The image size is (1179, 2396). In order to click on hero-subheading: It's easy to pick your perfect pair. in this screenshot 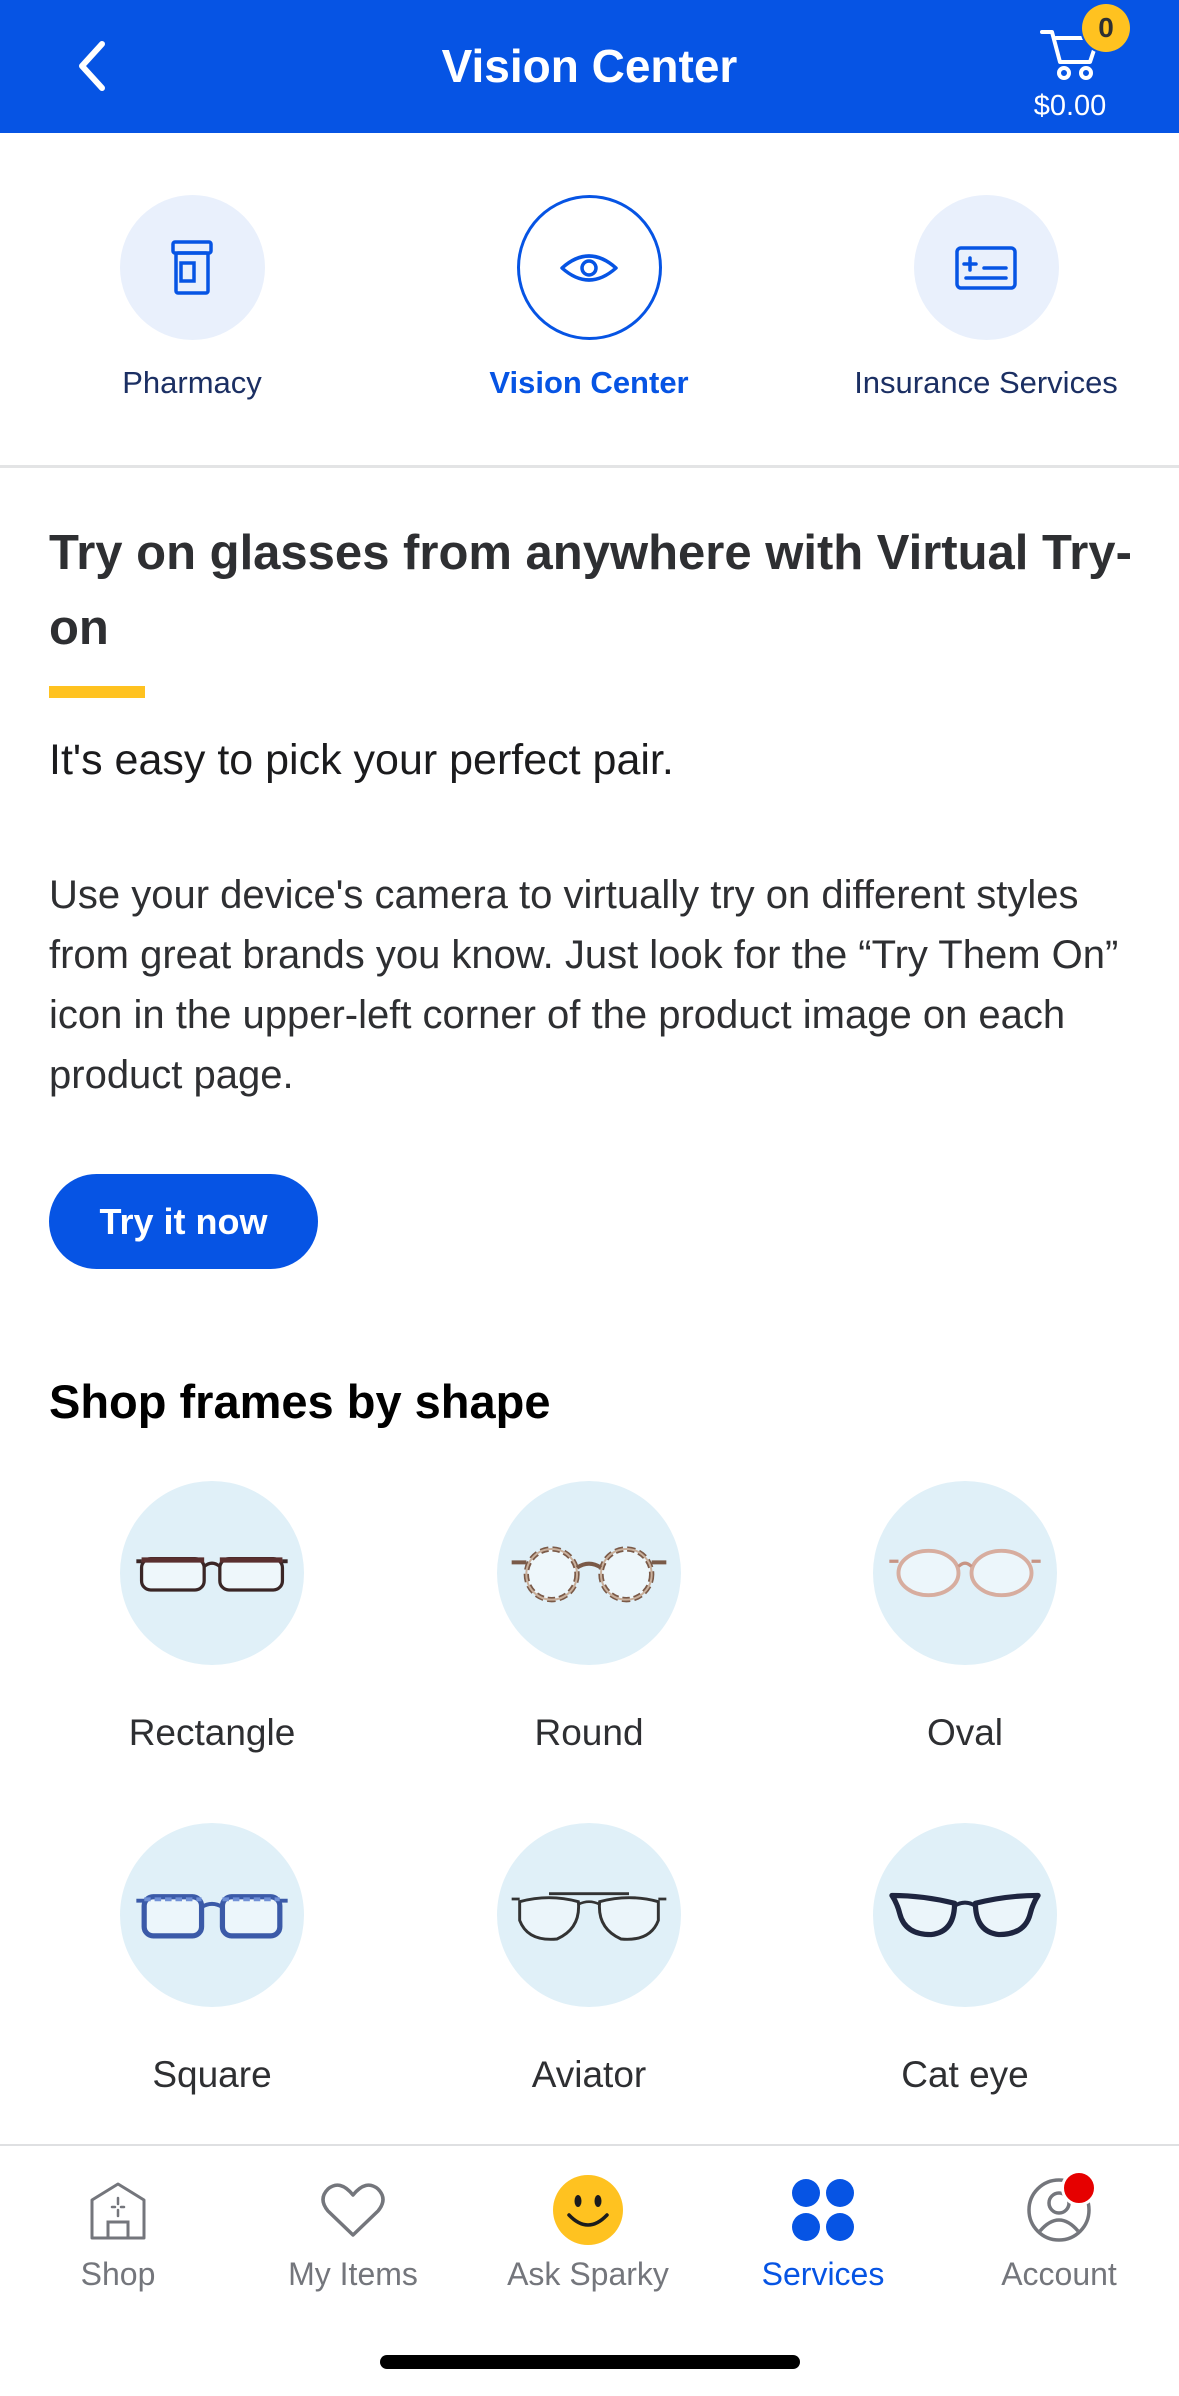, I will do `click(361, 760)`.